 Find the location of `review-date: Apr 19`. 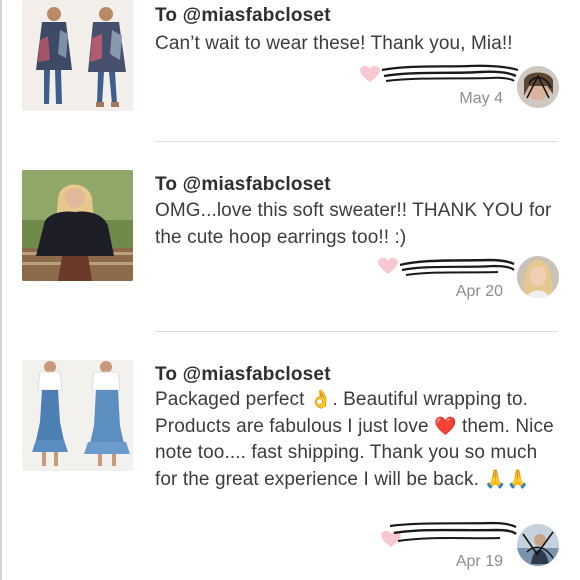

review-date: Apr 19 is located at coordinates (479, 561).